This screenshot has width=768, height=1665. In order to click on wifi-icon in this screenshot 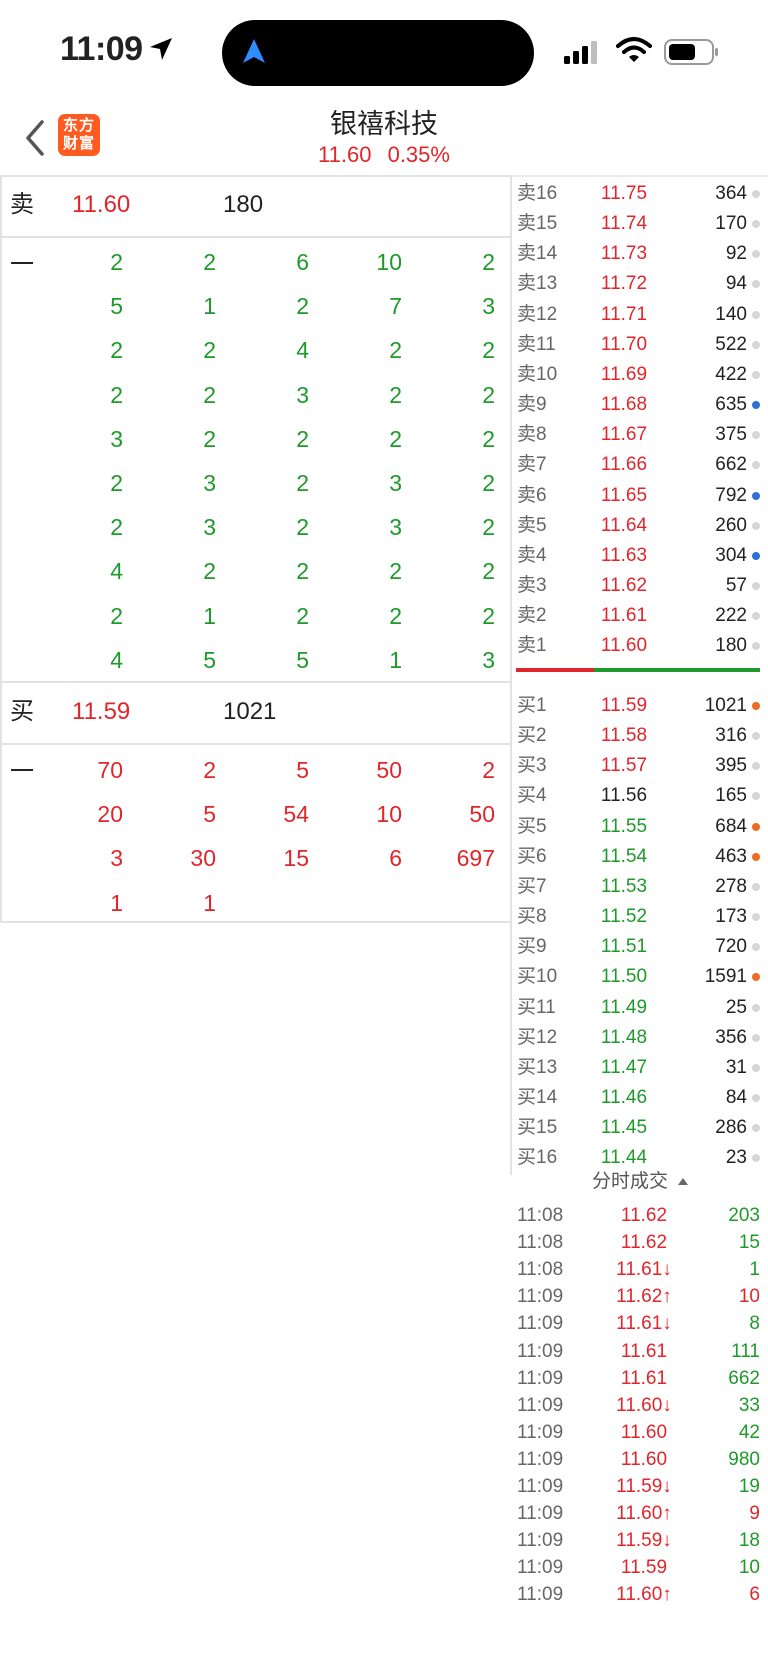, I will do `click(634, 49)`.